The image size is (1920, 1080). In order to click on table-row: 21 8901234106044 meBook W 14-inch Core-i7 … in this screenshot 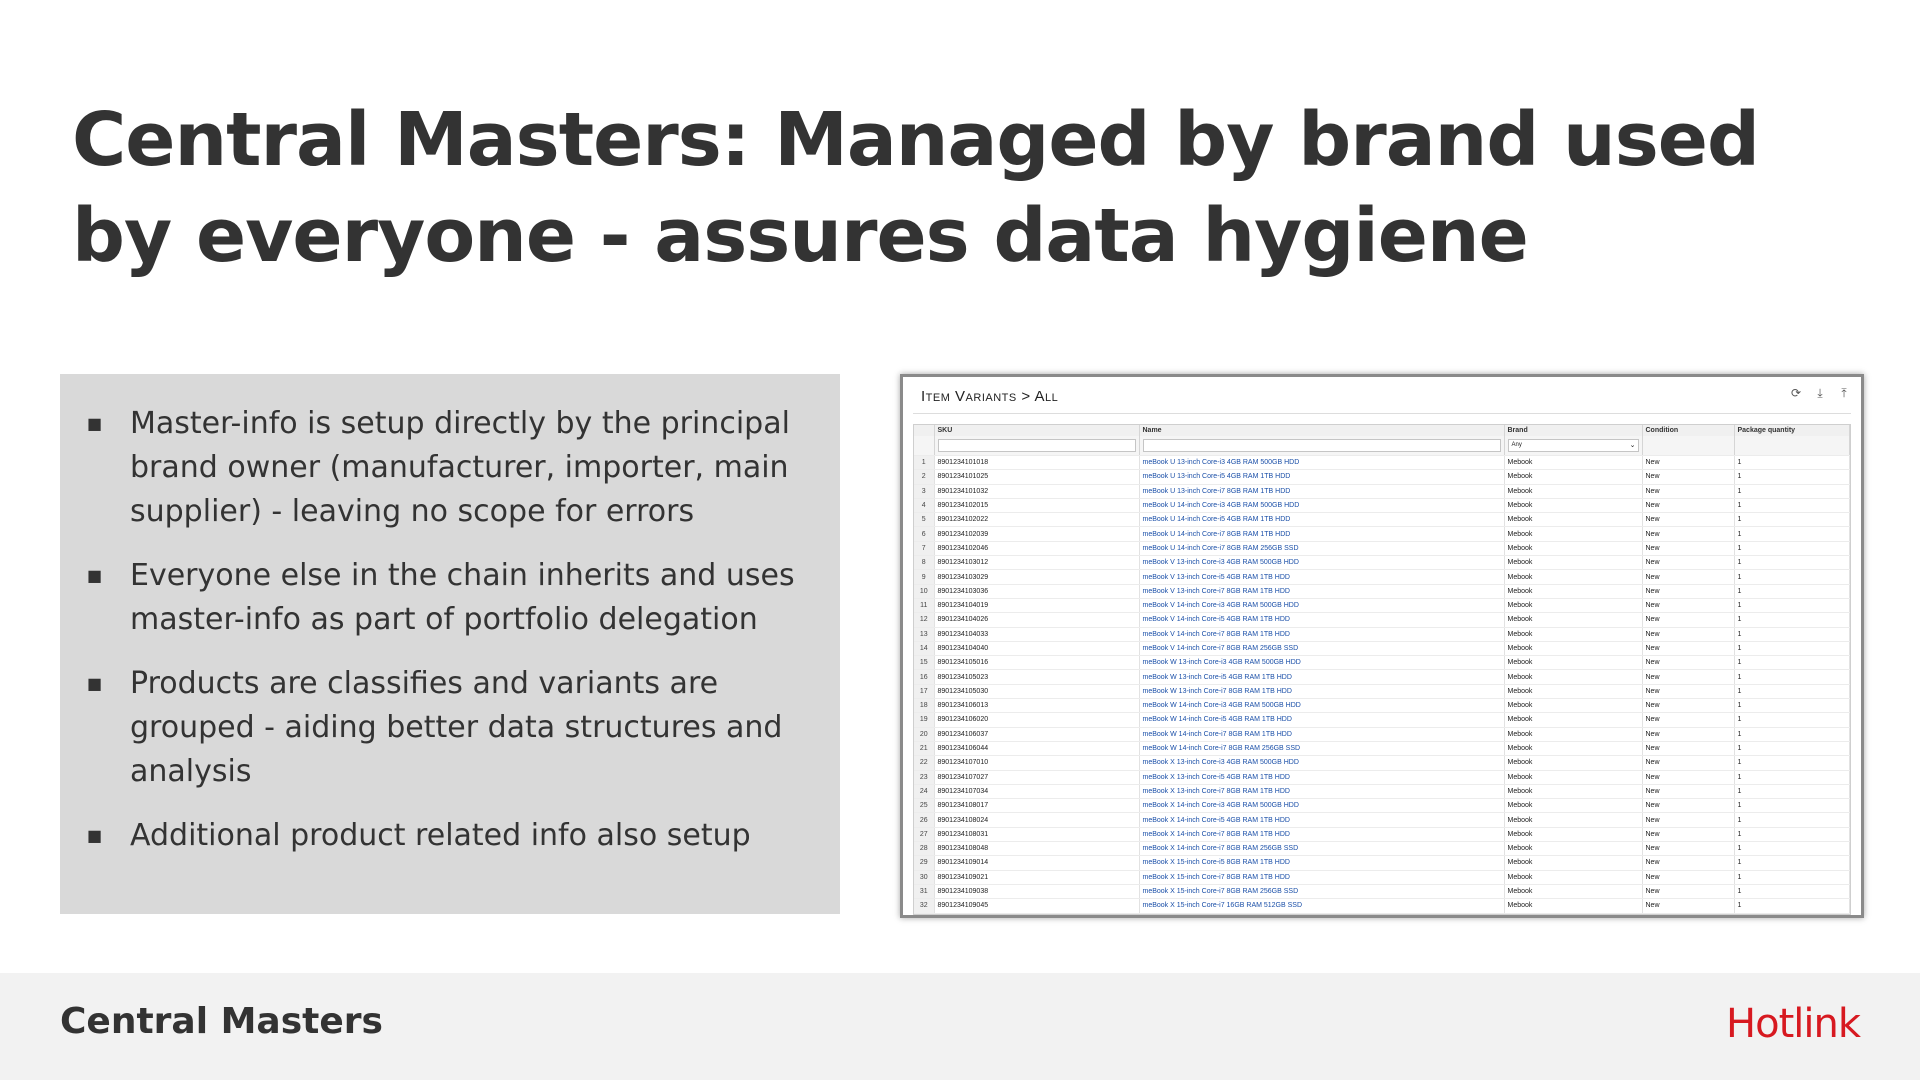, I will do `click(1382, 749)`.